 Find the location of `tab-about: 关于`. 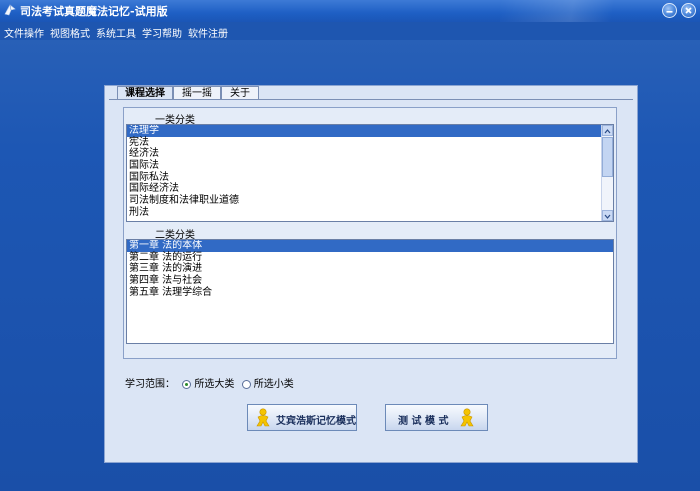

tab-about: 关于 is located at coordinates (240, 92).